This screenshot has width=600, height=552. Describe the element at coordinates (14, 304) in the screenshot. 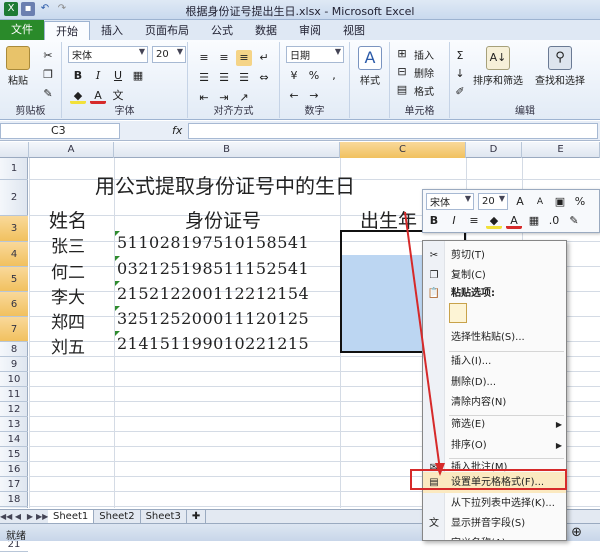

I see `row-header: 6` at that location.